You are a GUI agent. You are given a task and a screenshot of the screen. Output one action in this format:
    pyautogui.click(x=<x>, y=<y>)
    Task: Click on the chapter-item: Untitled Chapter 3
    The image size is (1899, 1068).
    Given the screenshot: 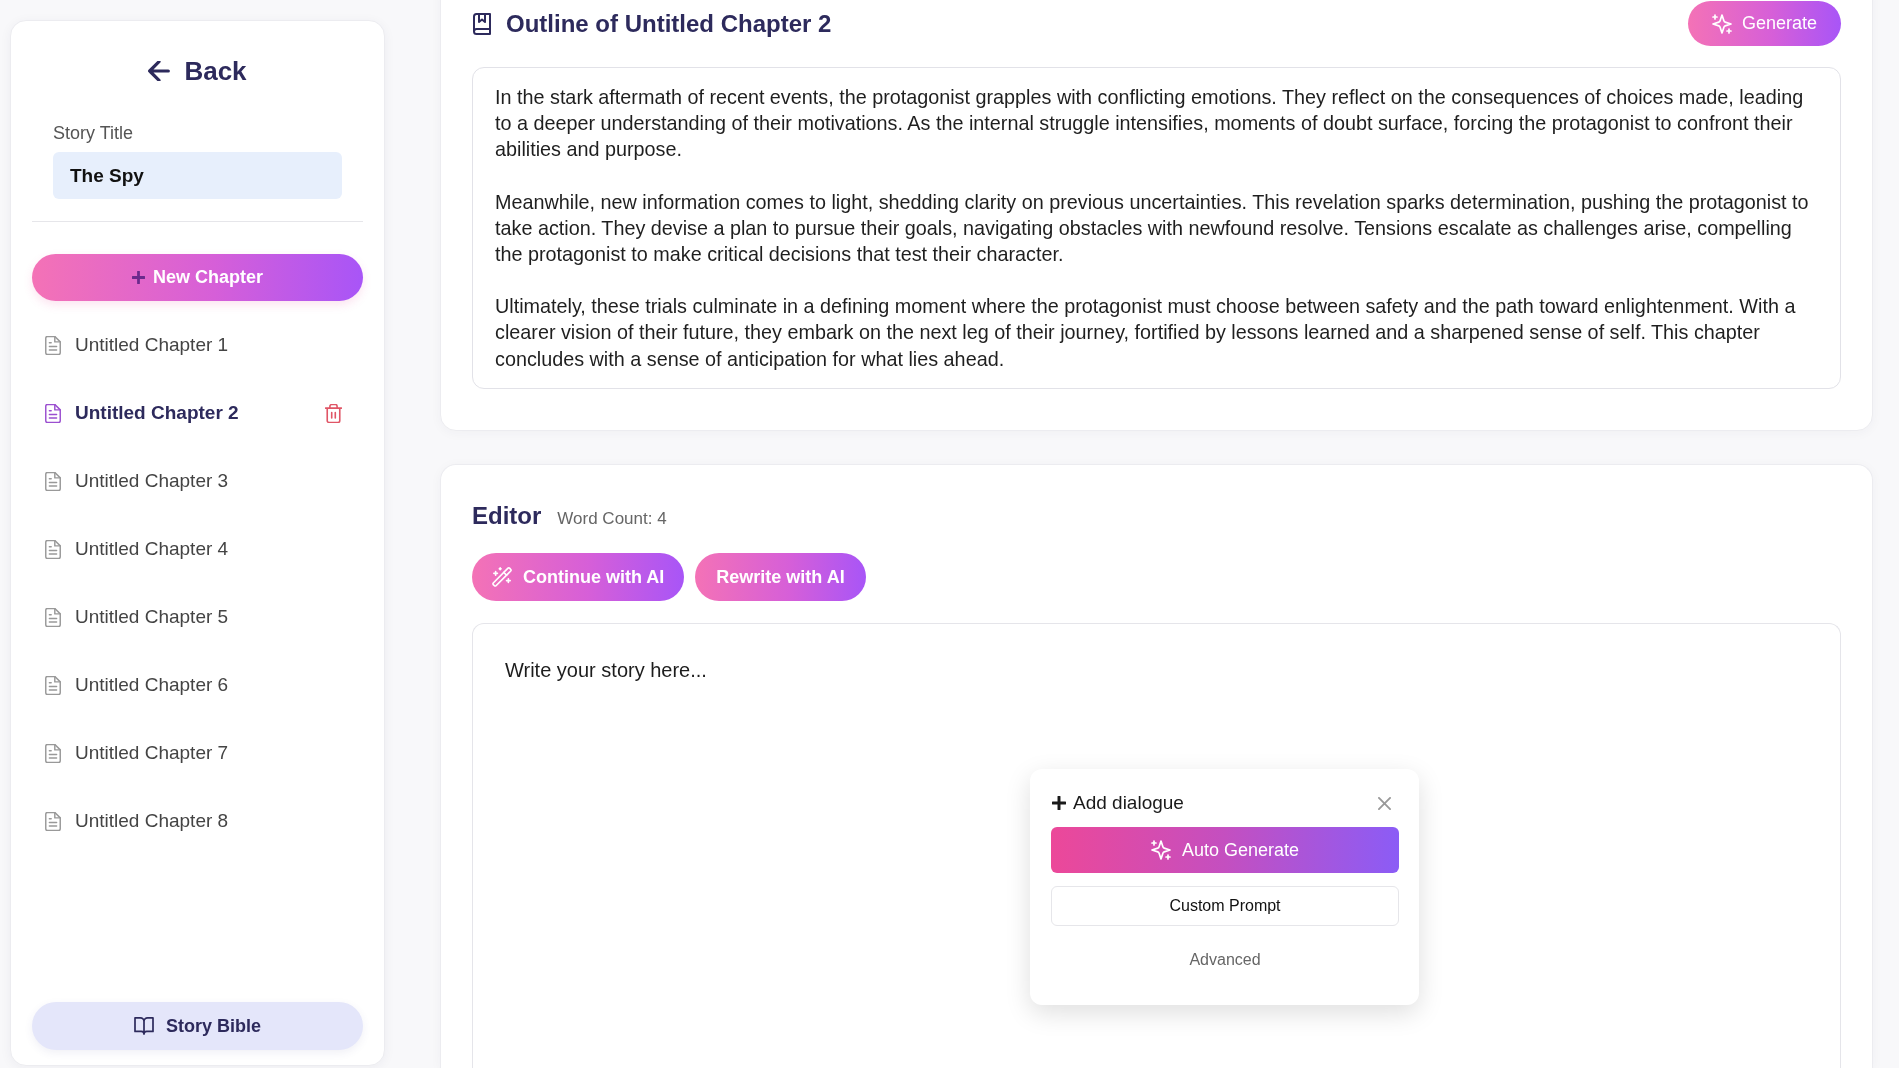 What is the action you would take?
    pyautogui.click(x=137, y=481)
    